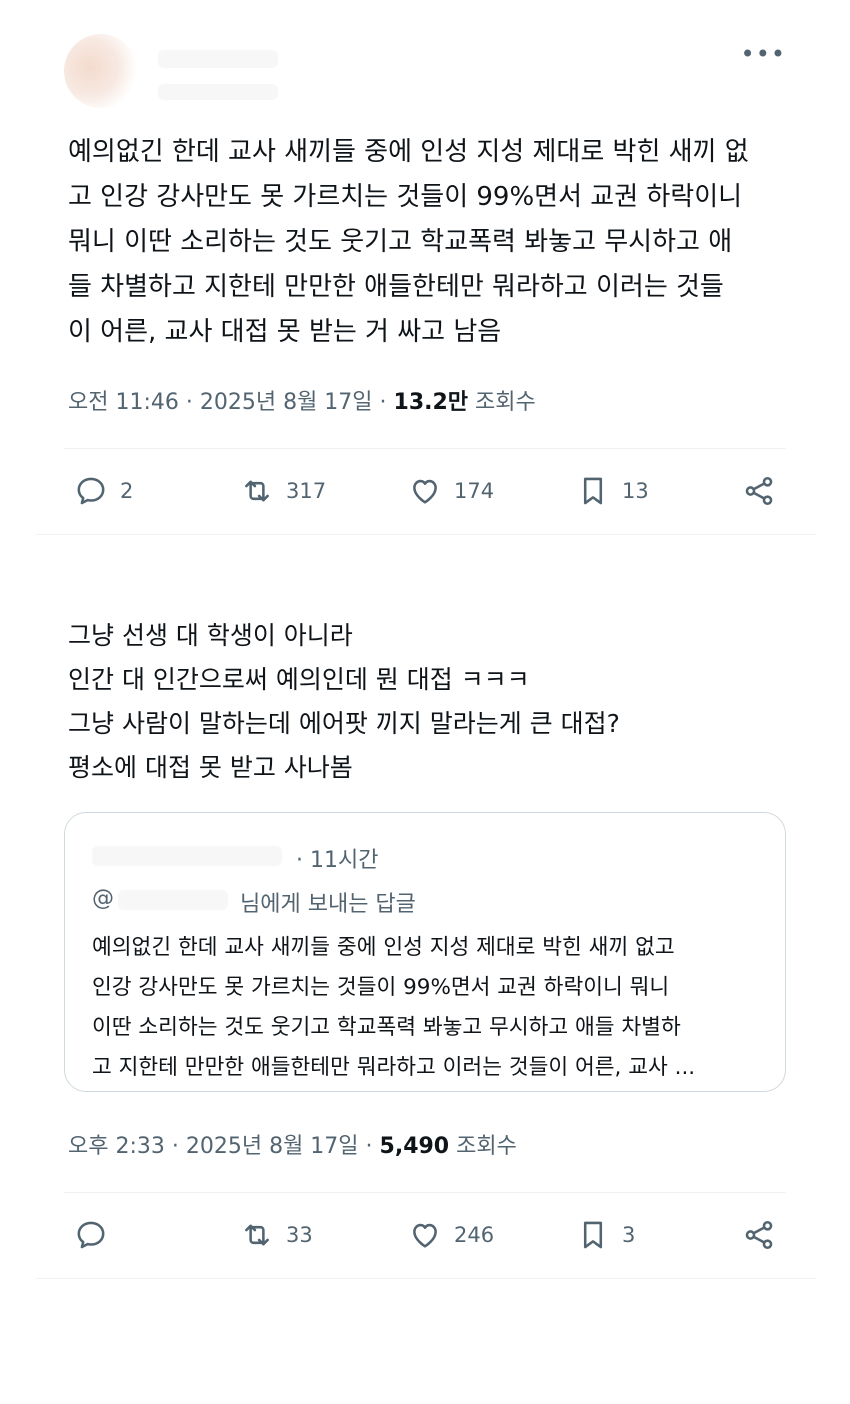 This screenshot has width=850, height=1404. I want to click on reply-to-label: 님에게 보내는 답글, so click(328, 904).